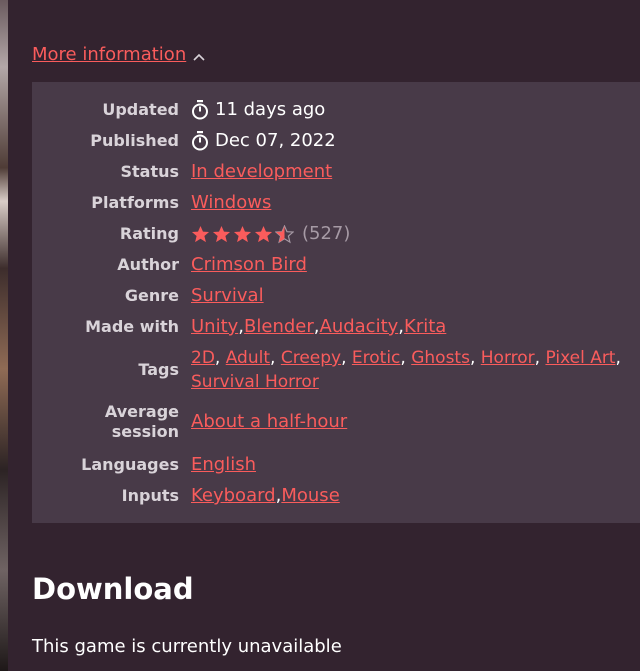 This screenshot has width=640, height=671. Describe the element at coordinates (187, 646) in the screenshot. I see `download-unavailable-message: This game is currently unavailable` at that location.